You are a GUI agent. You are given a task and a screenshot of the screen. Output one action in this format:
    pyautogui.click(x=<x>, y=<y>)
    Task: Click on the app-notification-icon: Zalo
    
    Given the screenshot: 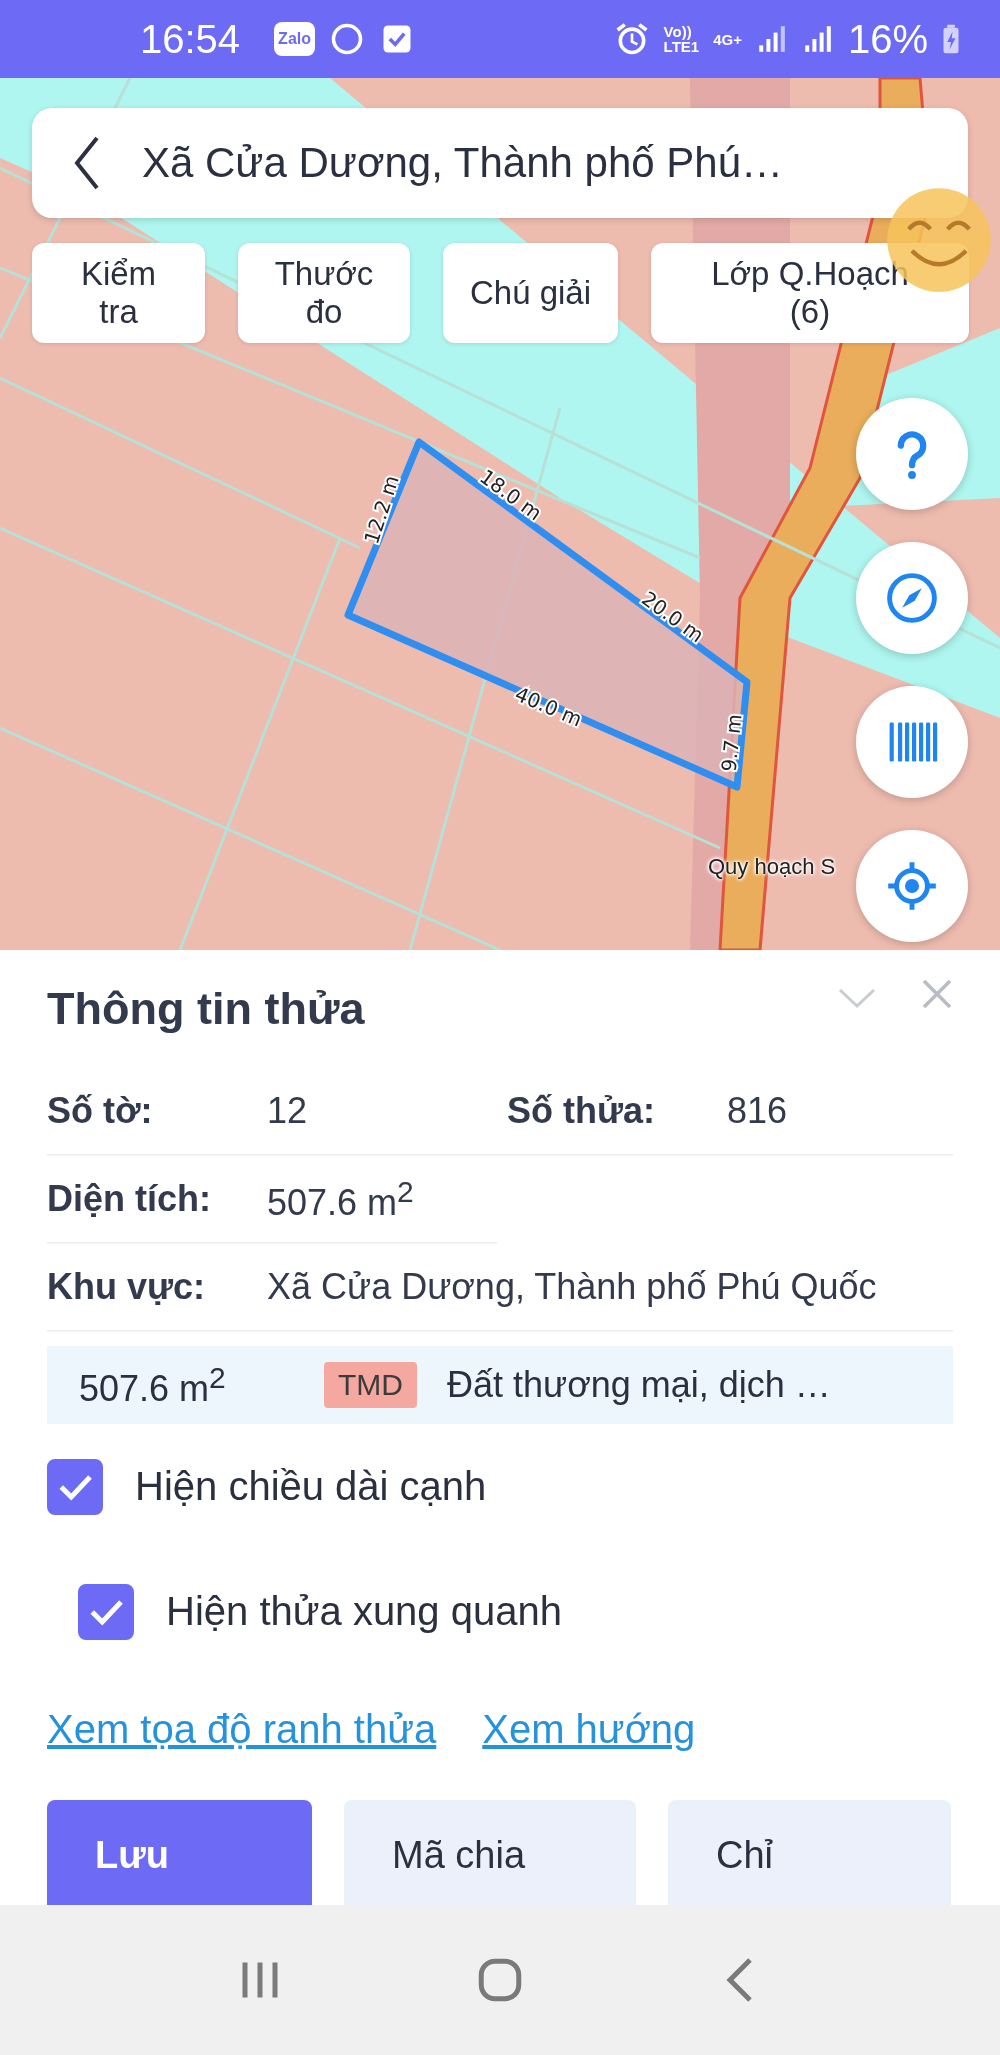 What is the action you would take?
    pyautogui.click(x=294, y=39)
    